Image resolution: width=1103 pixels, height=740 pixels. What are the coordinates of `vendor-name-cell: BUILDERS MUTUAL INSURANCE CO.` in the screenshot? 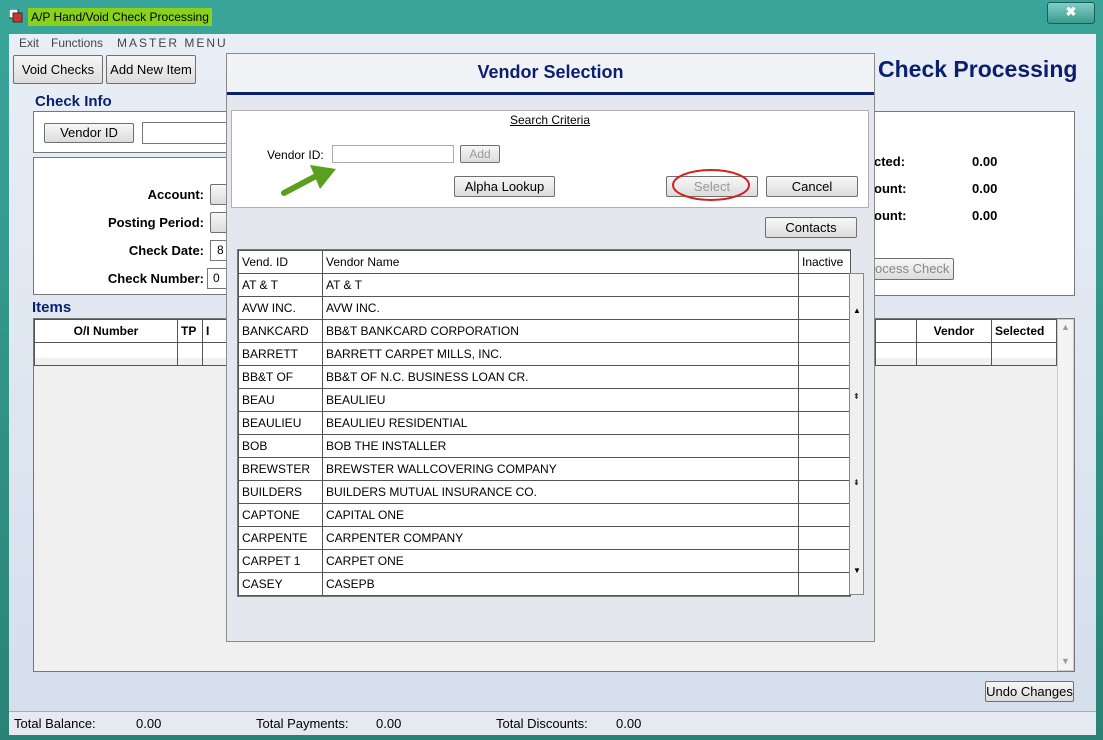 It's located at (560, 492).